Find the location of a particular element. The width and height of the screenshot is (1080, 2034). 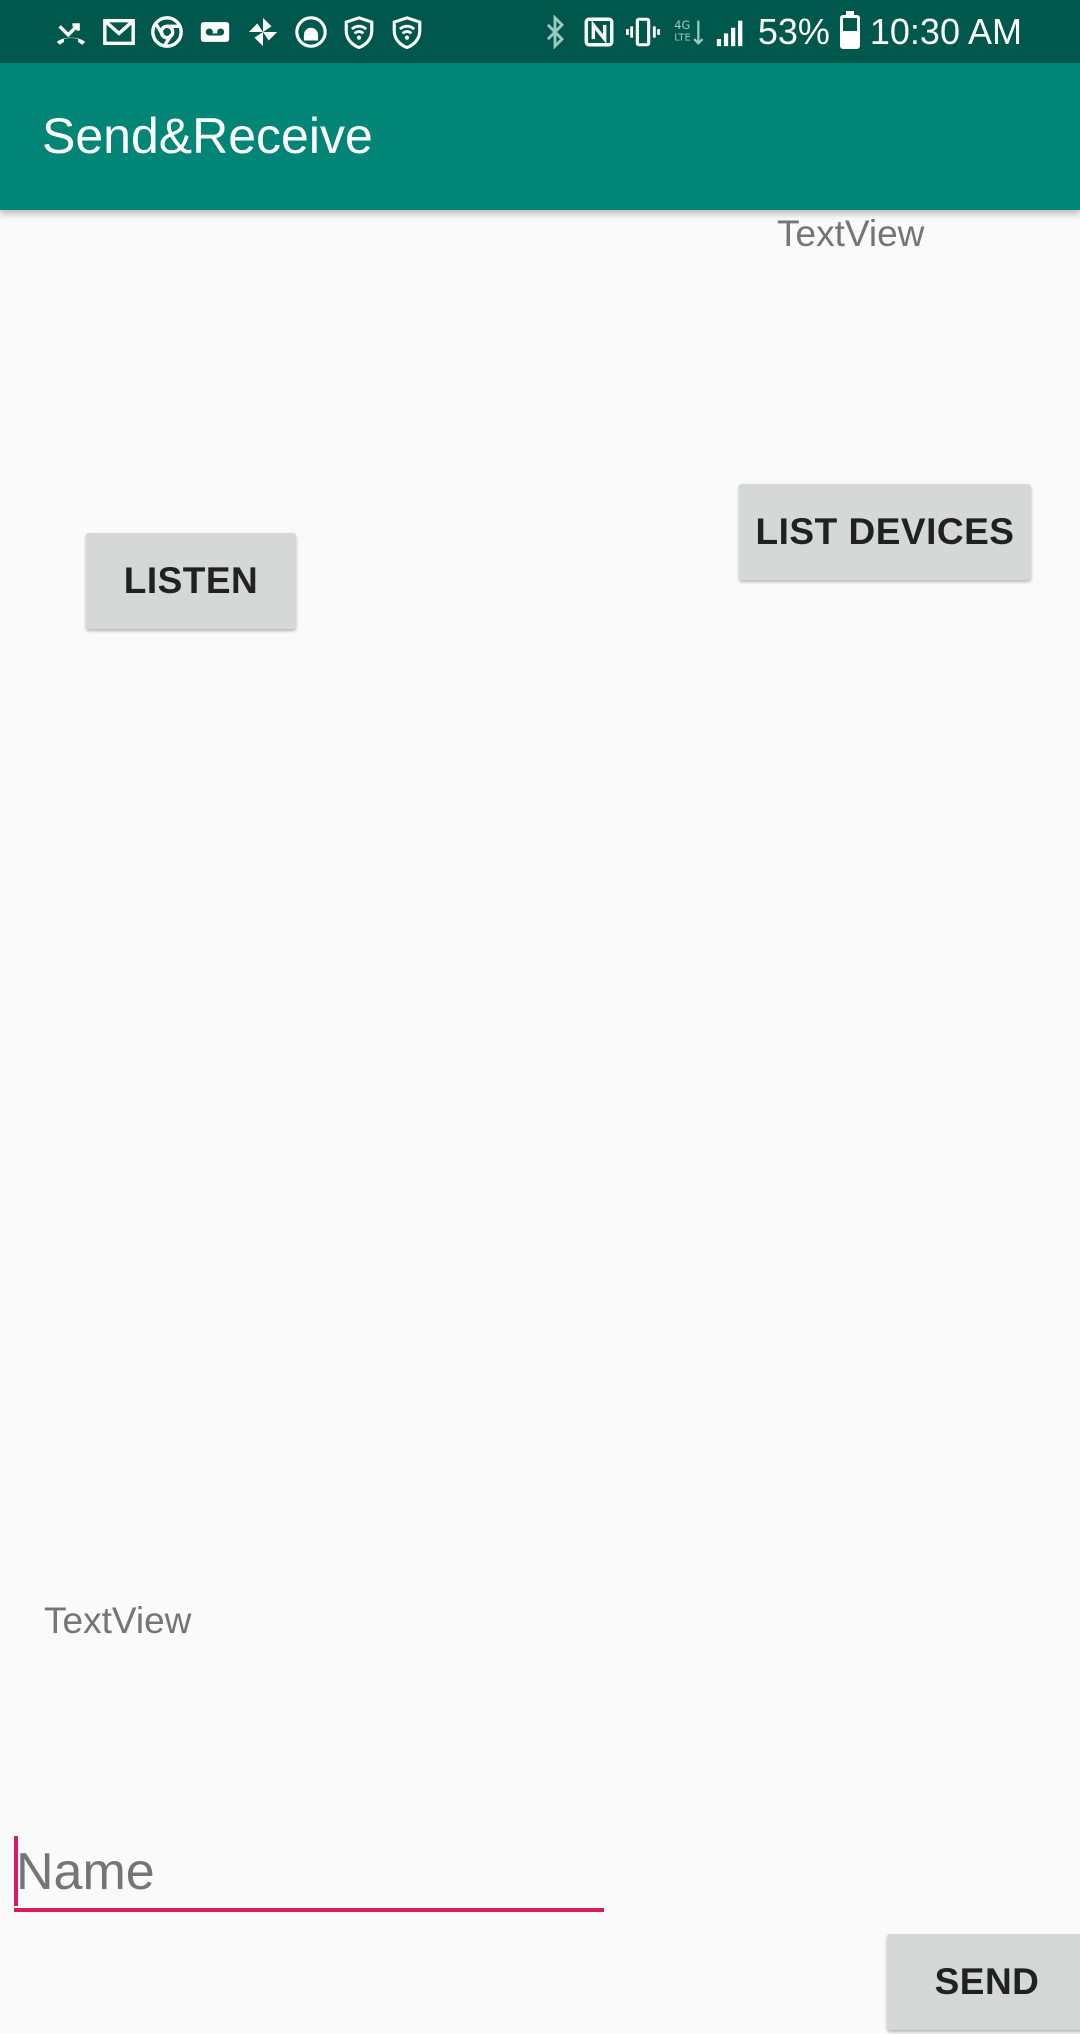

battery-icon is located at coordinates (849, 29).